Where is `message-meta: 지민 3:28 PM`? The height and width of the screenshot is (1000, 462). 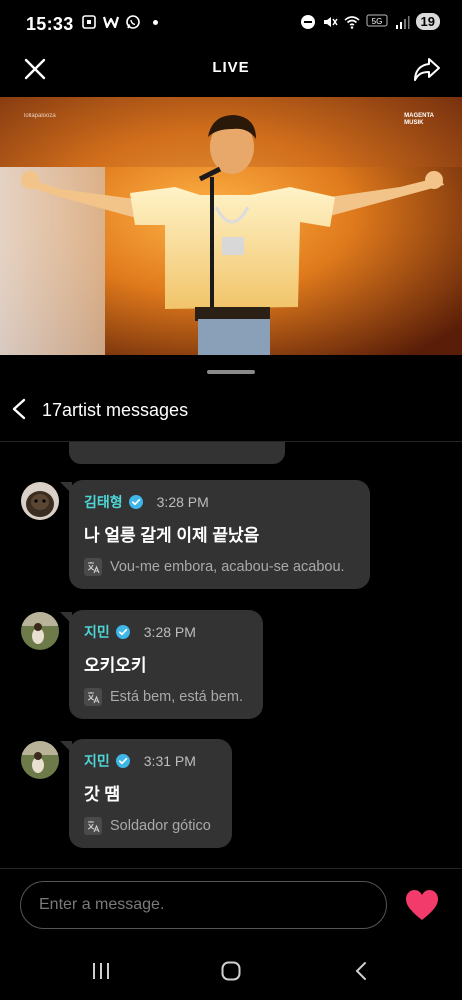 message-meta: 지민 3:28 PM is located at coordinates (166, 632).